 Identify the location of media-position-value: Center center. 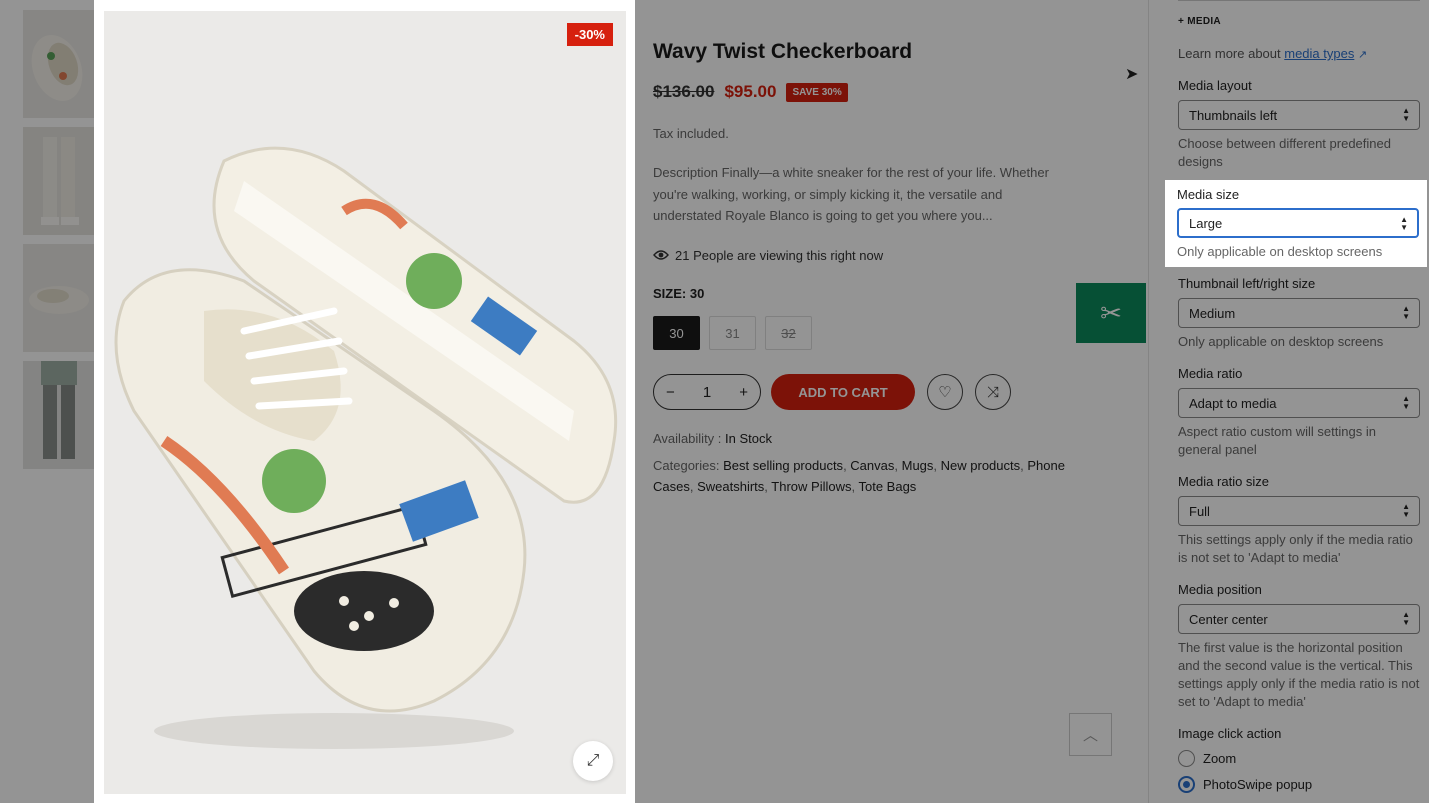
(1228, 619).